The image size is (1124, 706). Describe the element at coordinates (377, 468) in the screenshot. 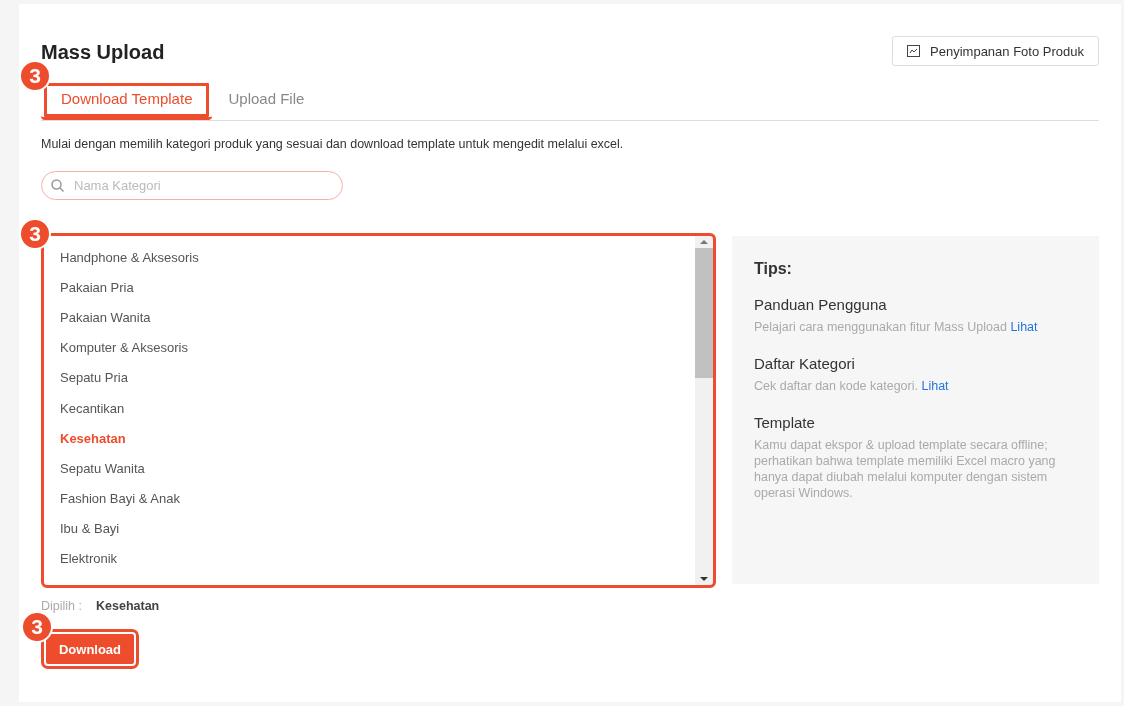

I see `category-item: Sepatu Wanita` at that location.